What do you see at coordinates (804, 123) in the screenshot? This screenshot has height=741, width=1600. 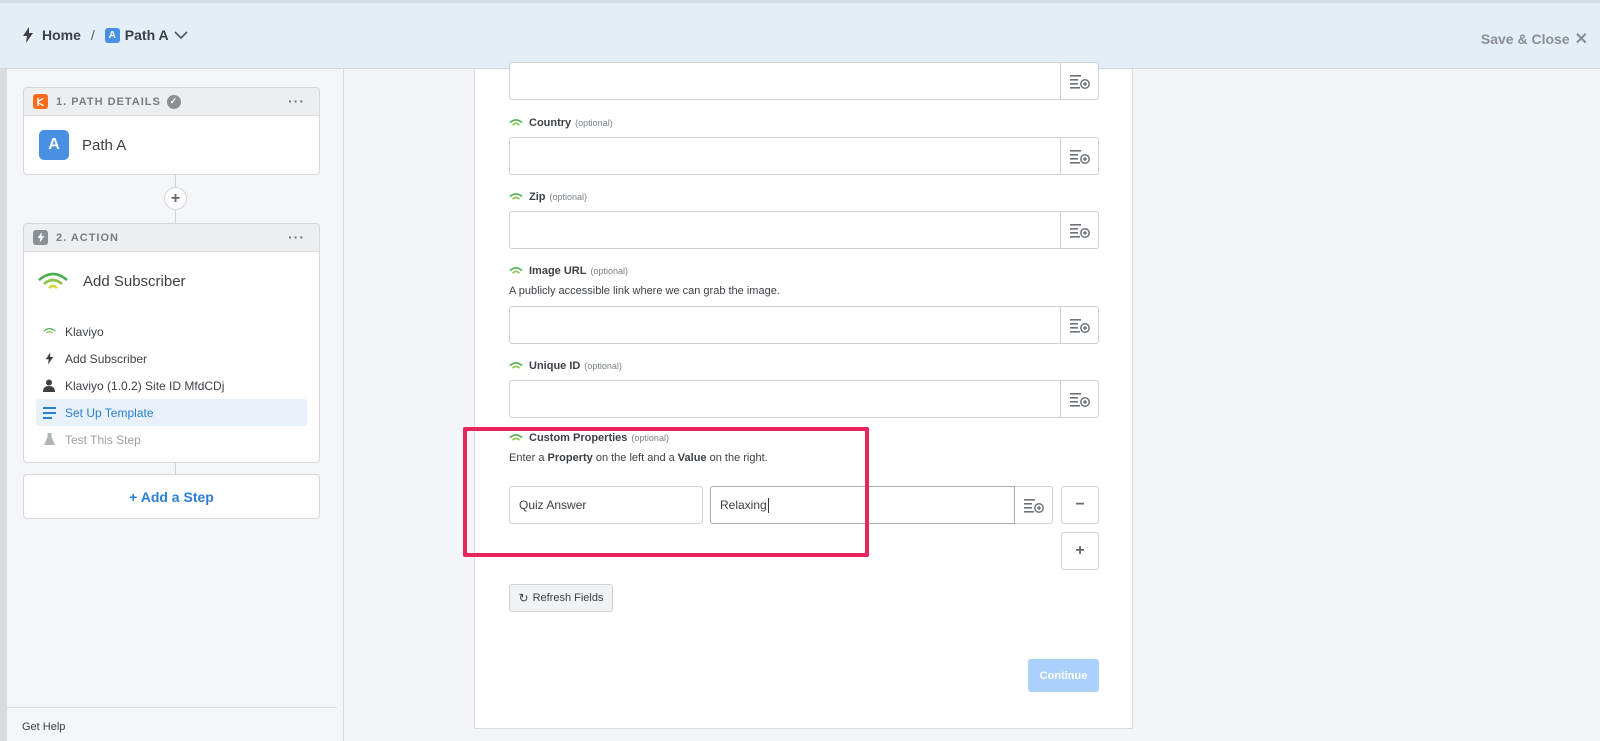 I see `country-label: Country (optional)` at bounding box center [804, 123].